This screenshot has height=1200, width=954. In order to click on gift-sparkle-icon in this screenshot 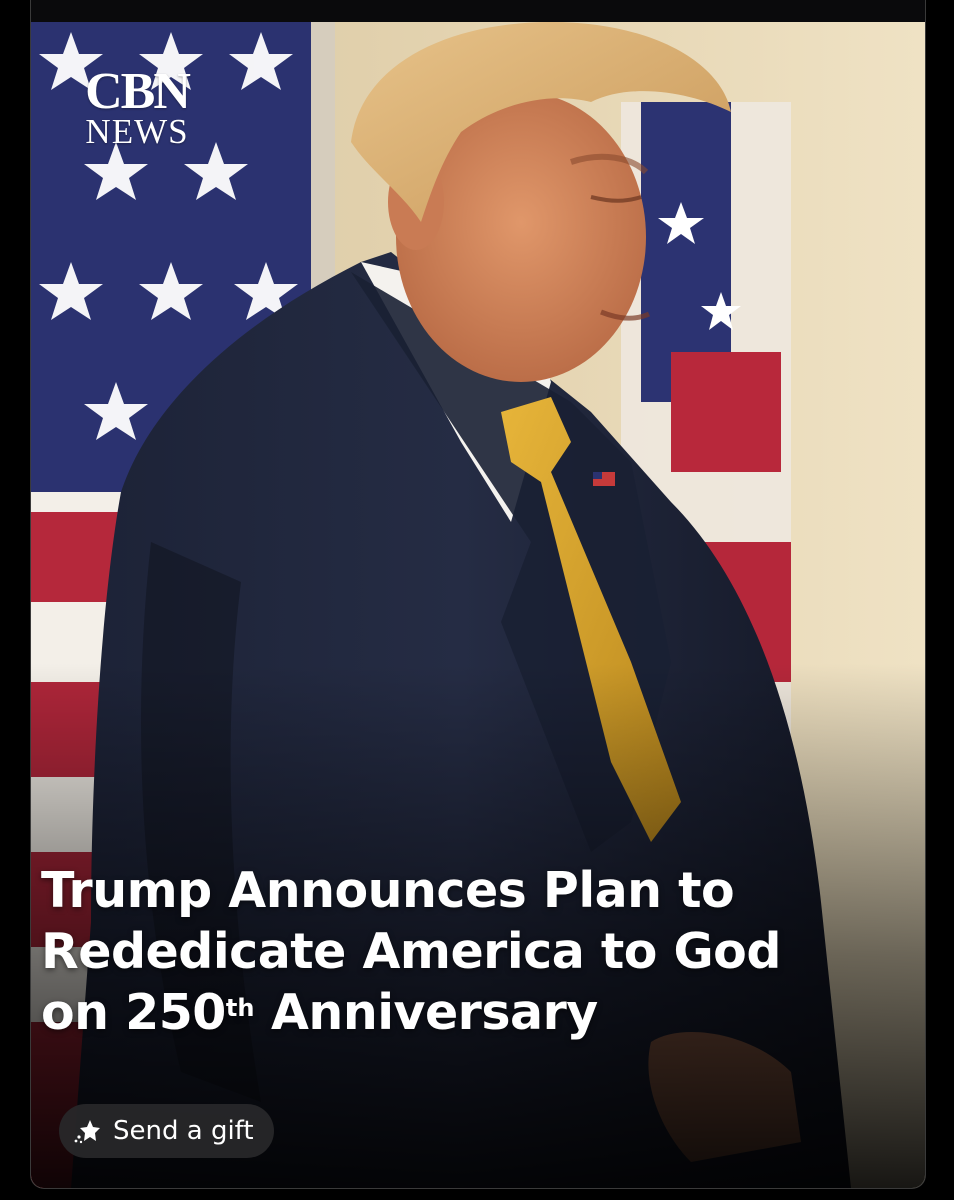, I will do `click(88, 1131)`.